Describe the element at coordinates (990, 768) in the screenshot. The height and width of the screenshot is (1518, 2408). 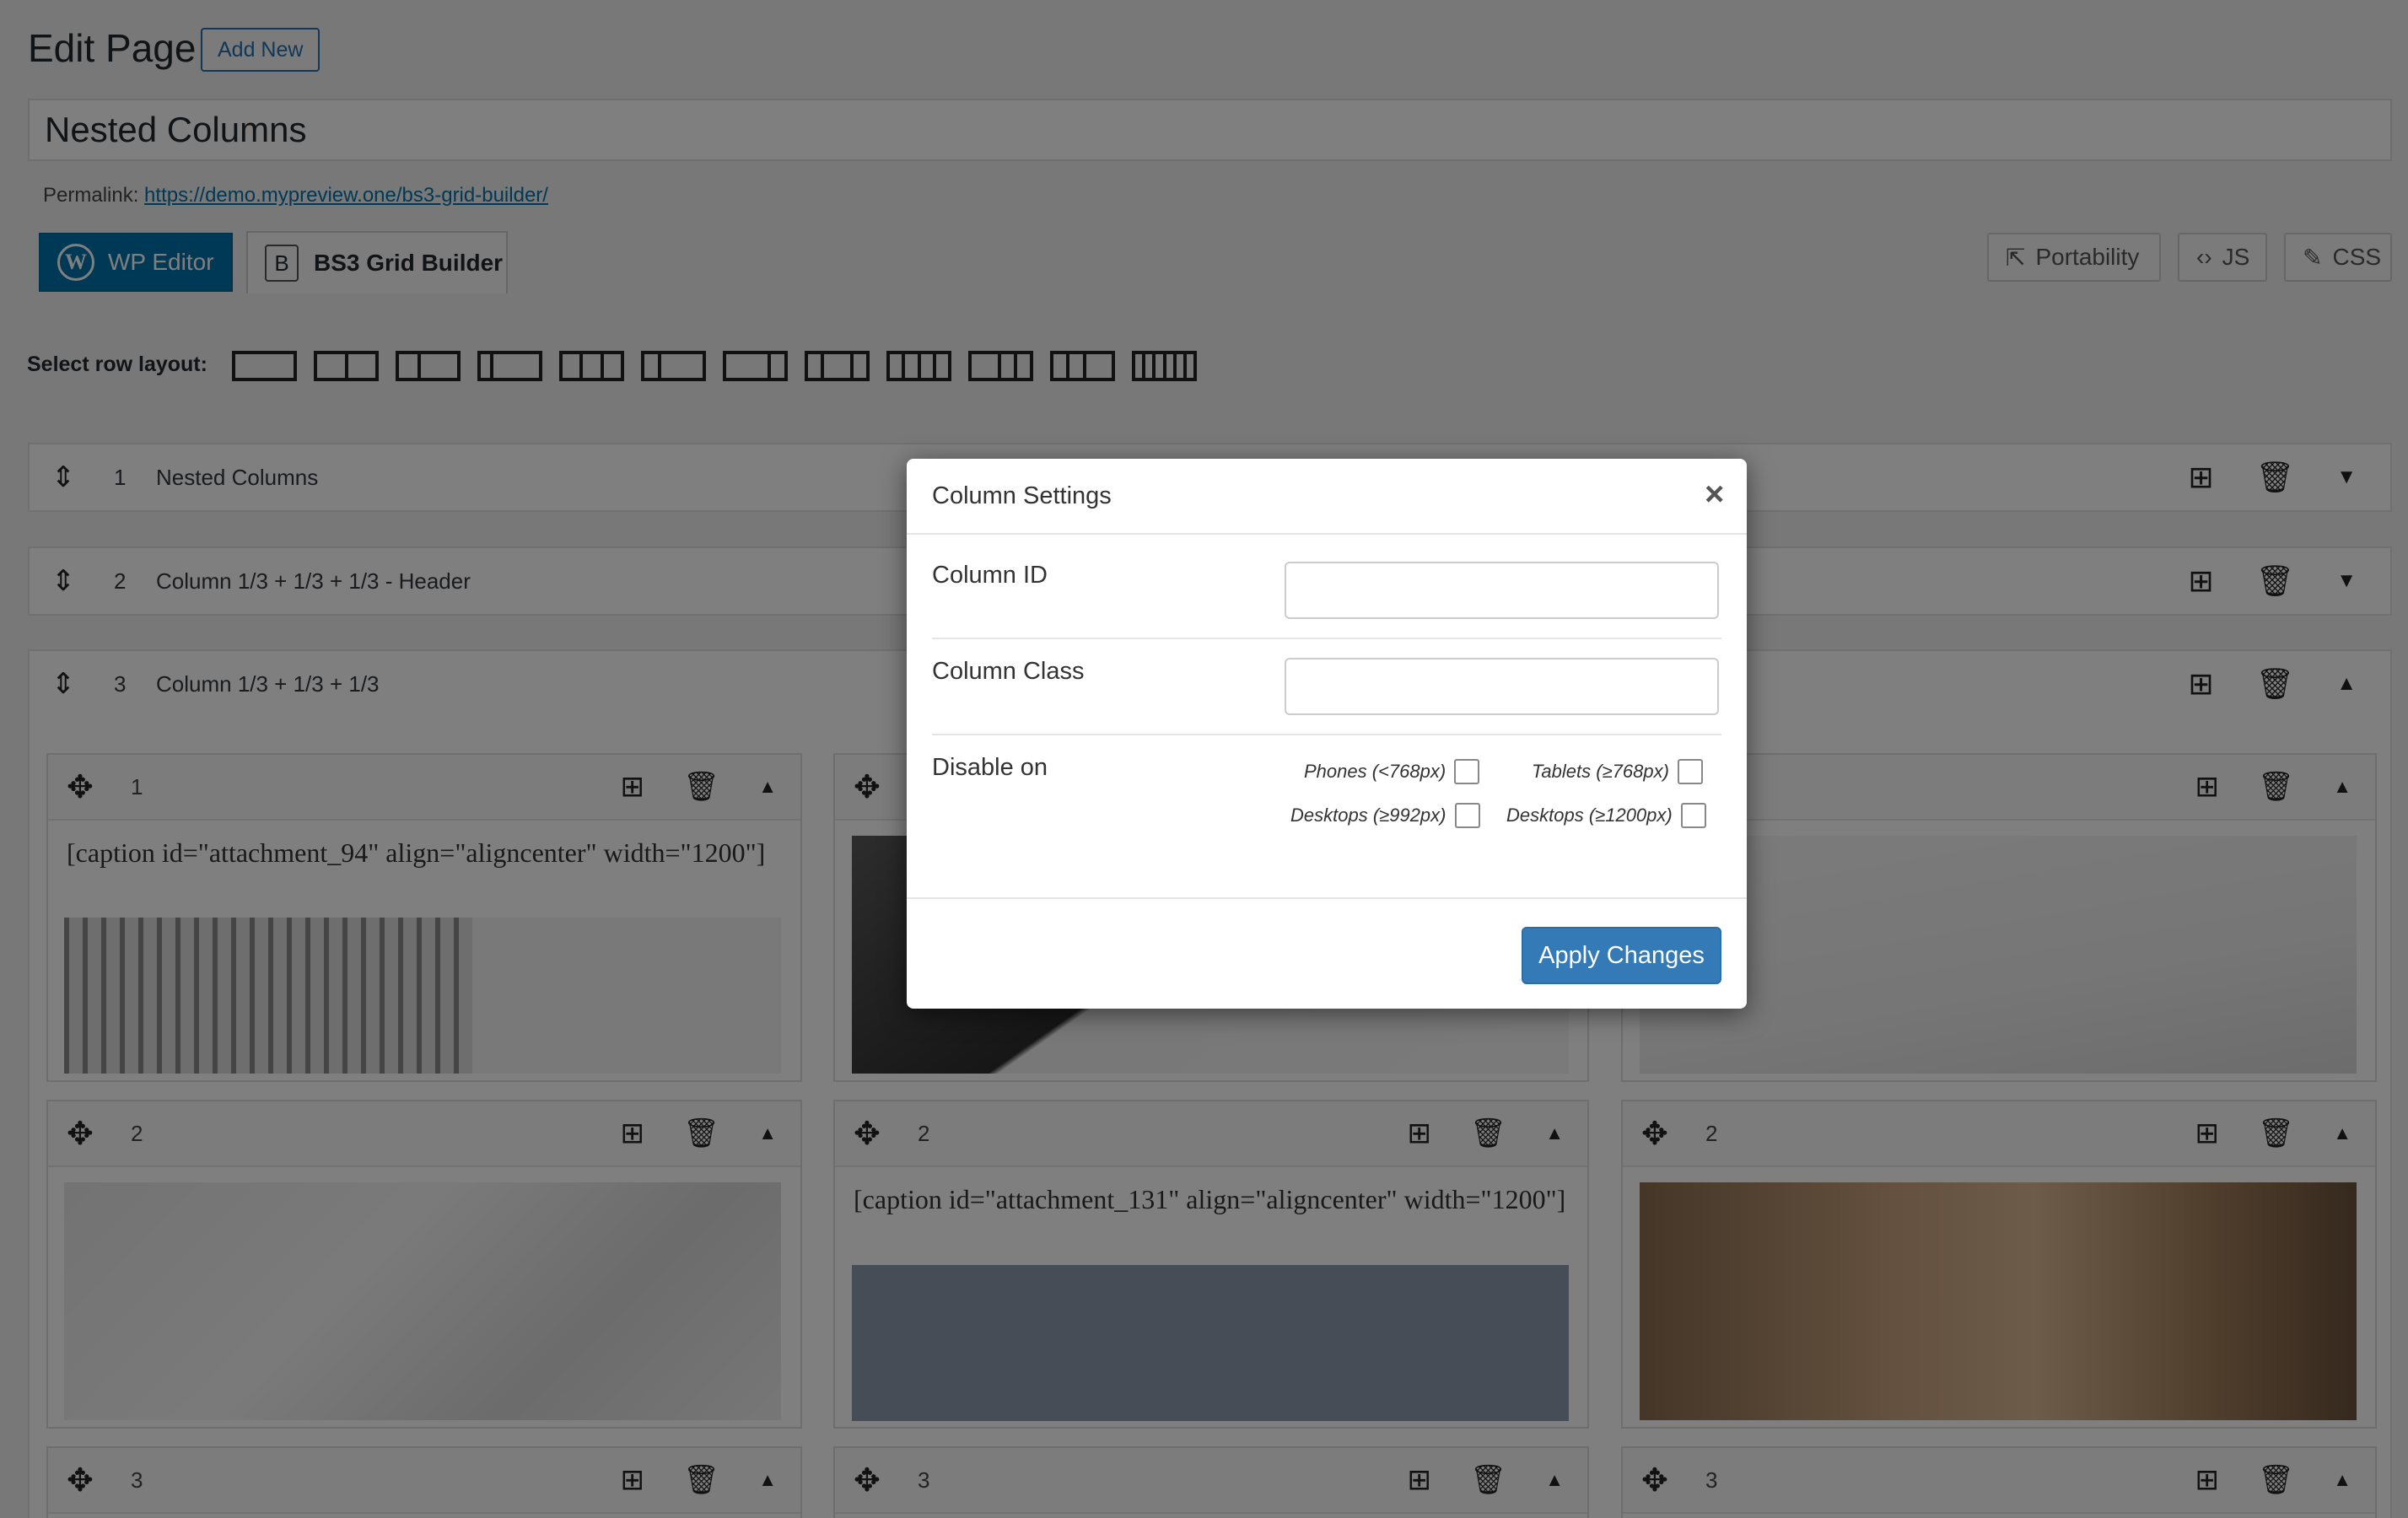
I see `disable-on-label: Disable on` at that location.